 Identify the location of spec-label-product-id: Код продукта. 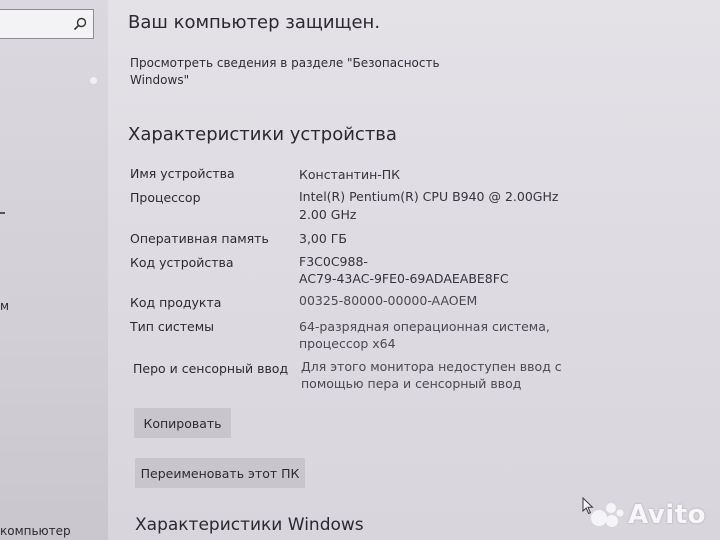
(176, 302).